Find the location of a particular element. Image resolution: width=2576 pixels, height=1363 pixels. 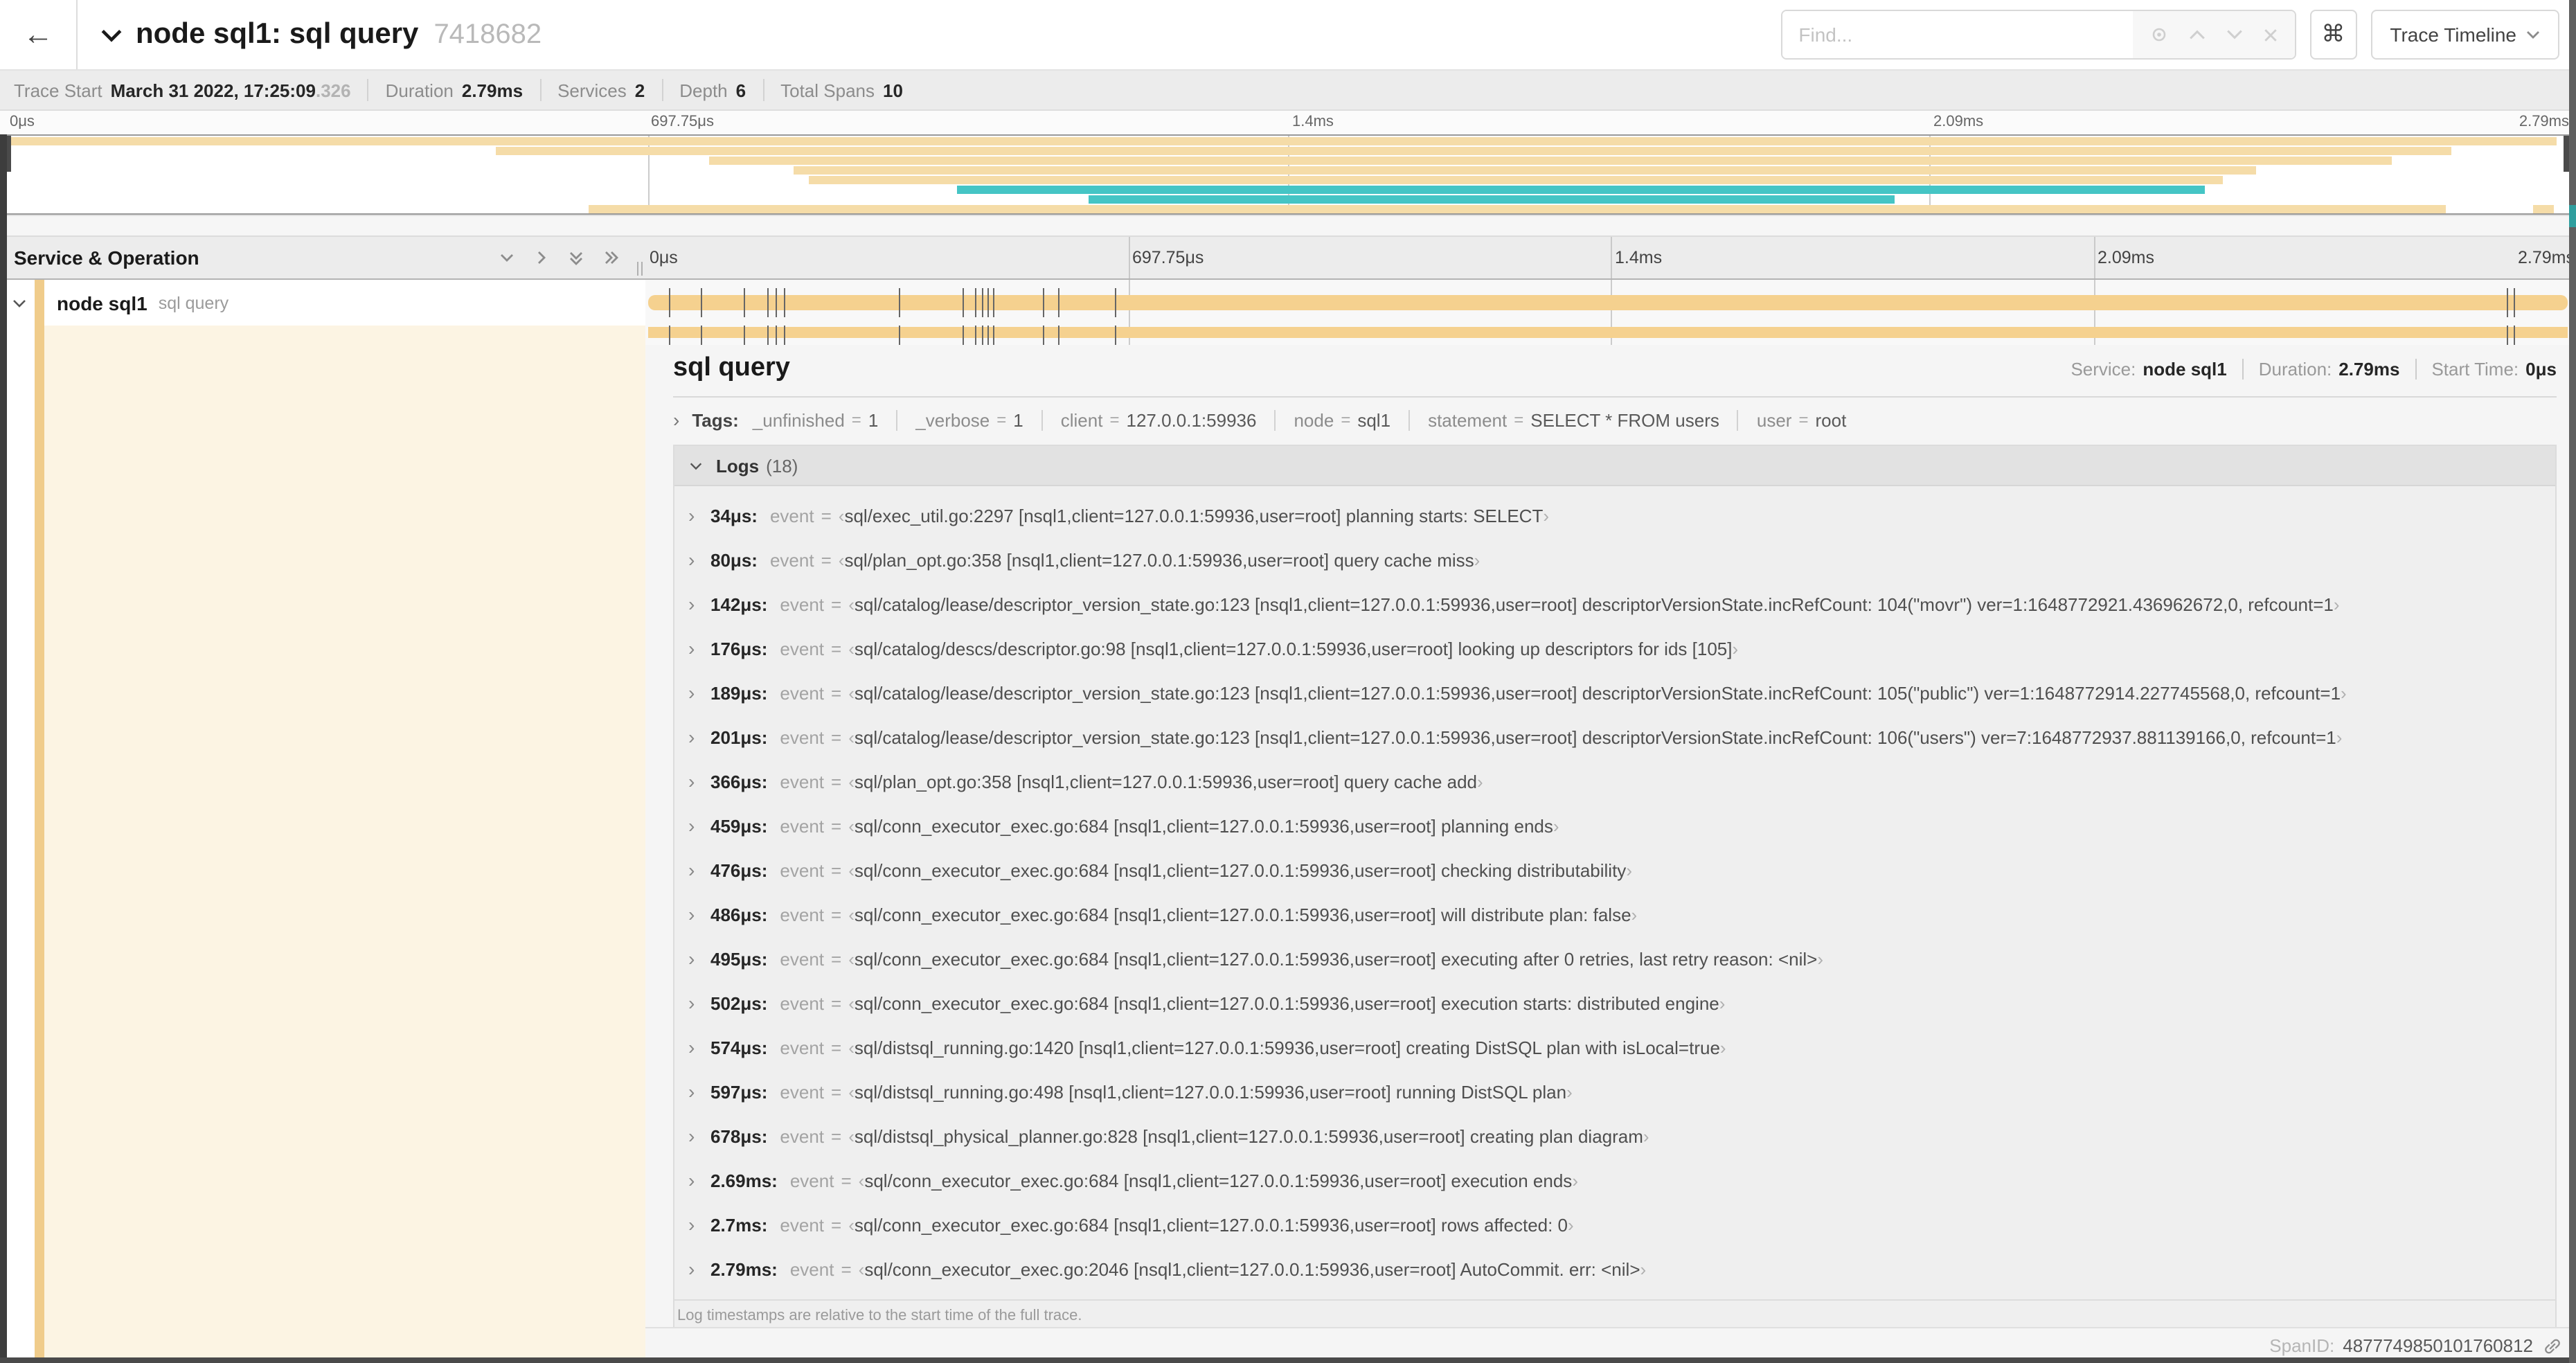

span-bar-cell is located at coordinates (1611, 303).